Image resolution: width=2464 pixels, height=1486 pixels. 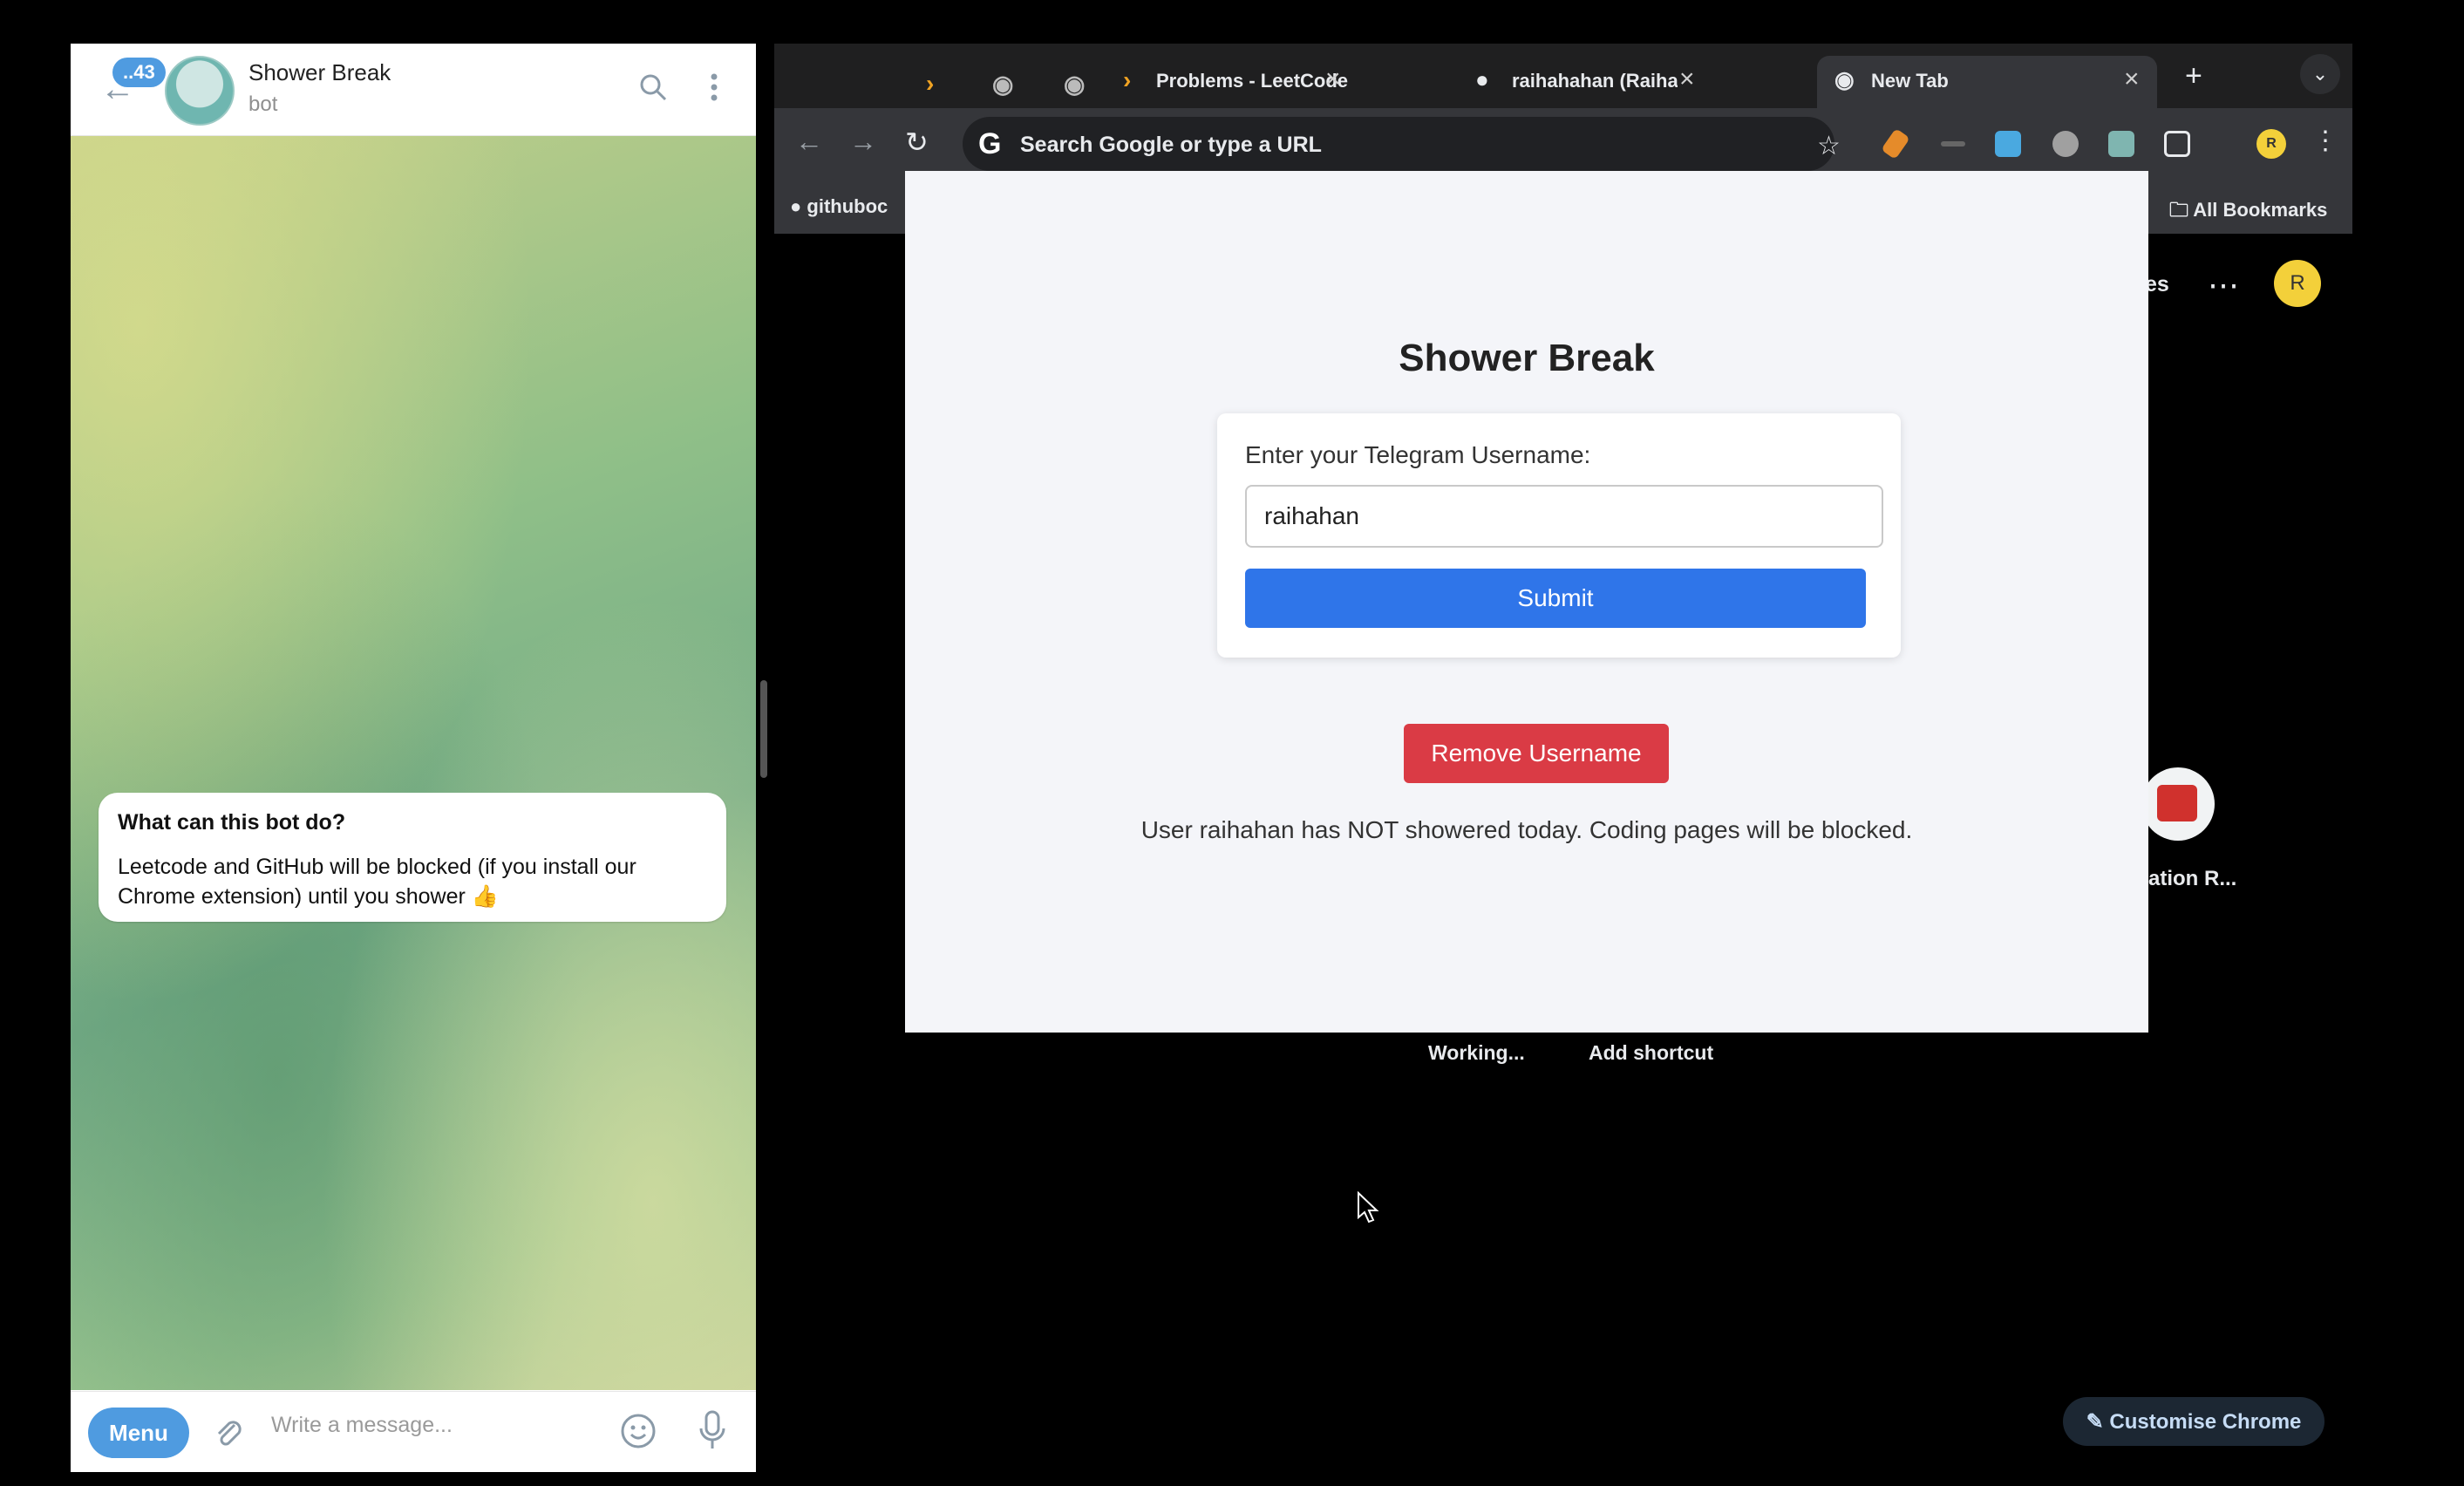 What do you see at coordinates (712, 1433) in the screenshot?
I see `microphone-icon` at bounding box center [712, 1433].